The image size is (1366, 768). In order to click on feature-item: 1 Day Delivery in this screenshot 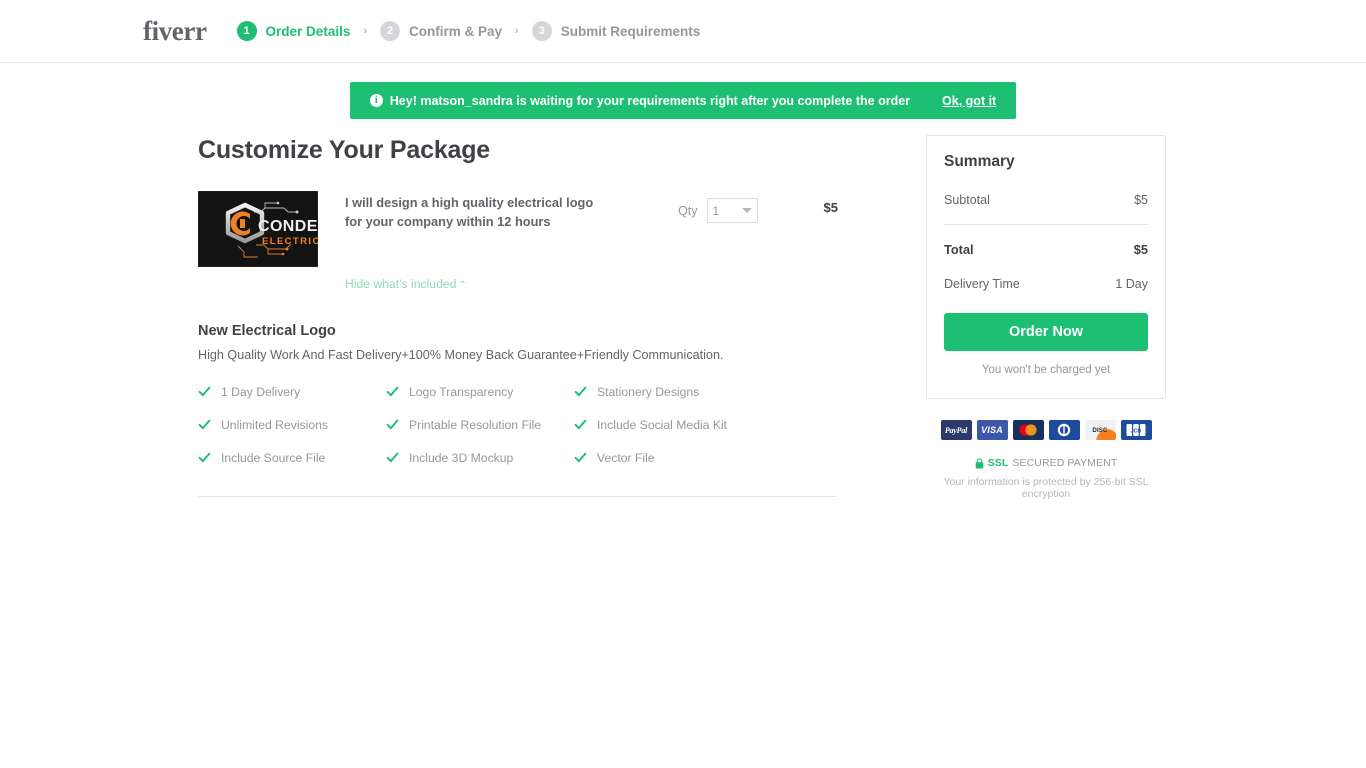, I will do `click(292, 392)`.